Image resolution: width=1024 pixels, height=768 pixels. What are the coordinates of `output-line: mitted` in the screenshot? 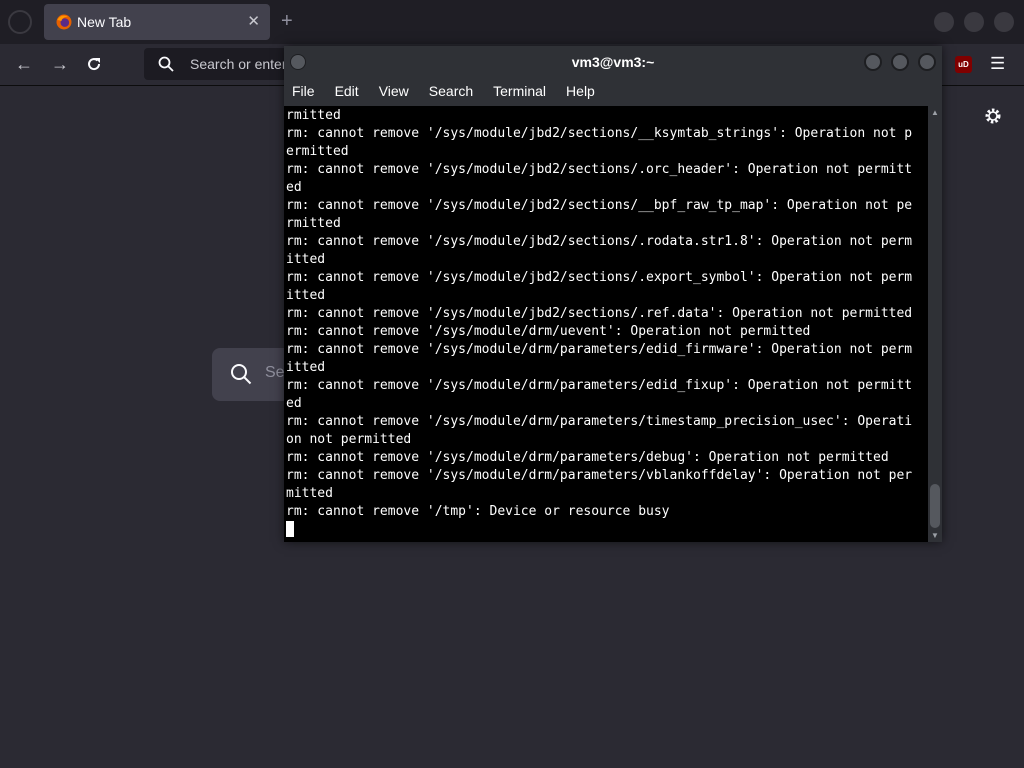 It's located at (309, 493).